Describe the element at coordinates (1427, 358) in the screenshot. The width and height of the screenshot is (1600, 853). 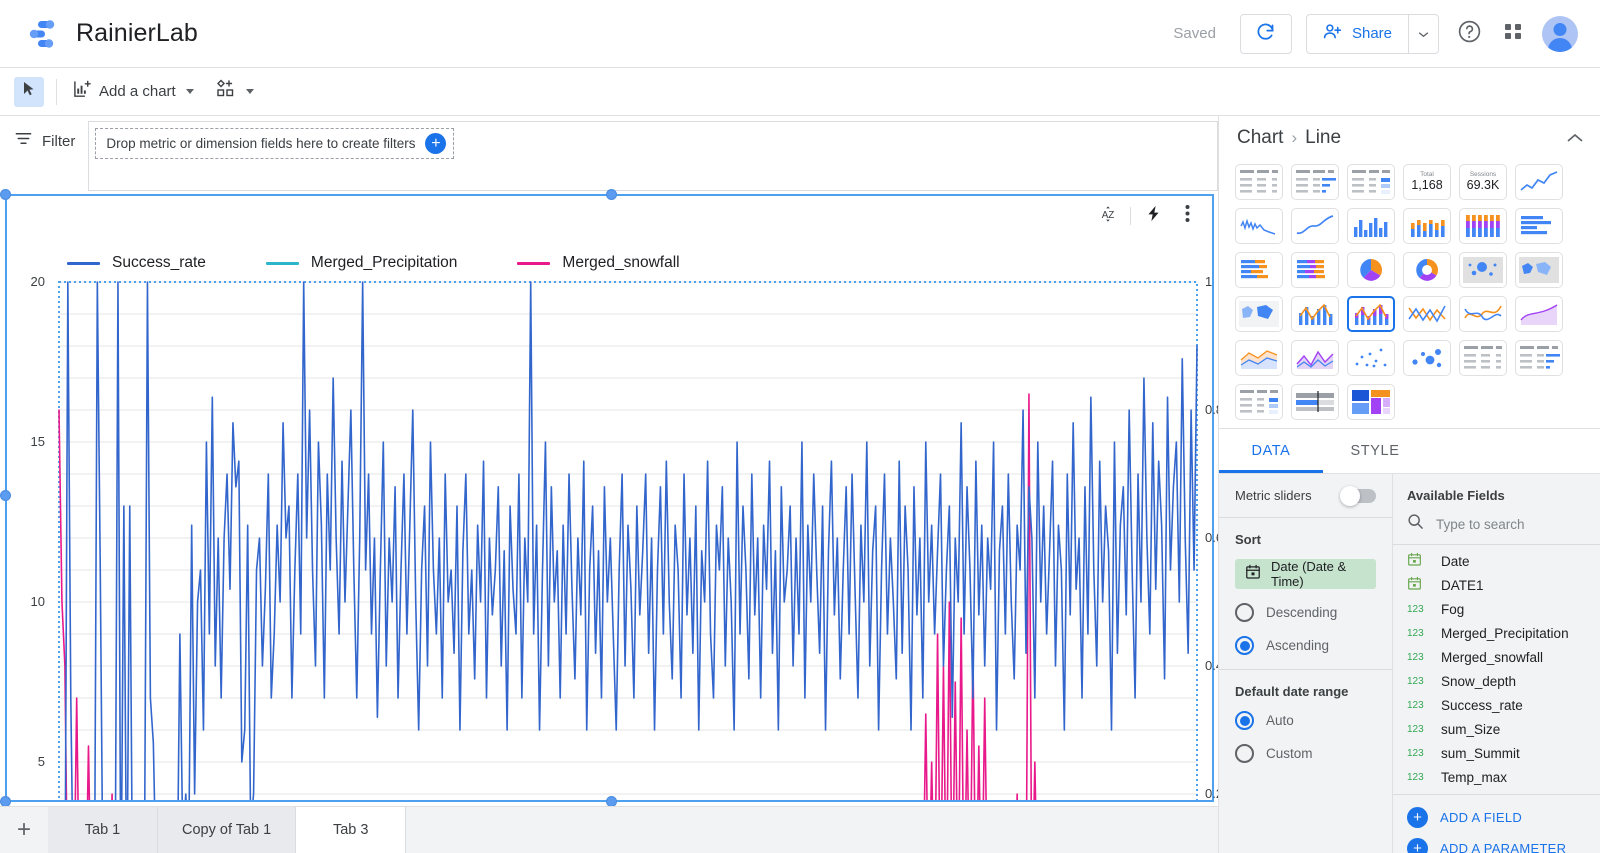
I see `chart-type-bubble-chart` at that location.